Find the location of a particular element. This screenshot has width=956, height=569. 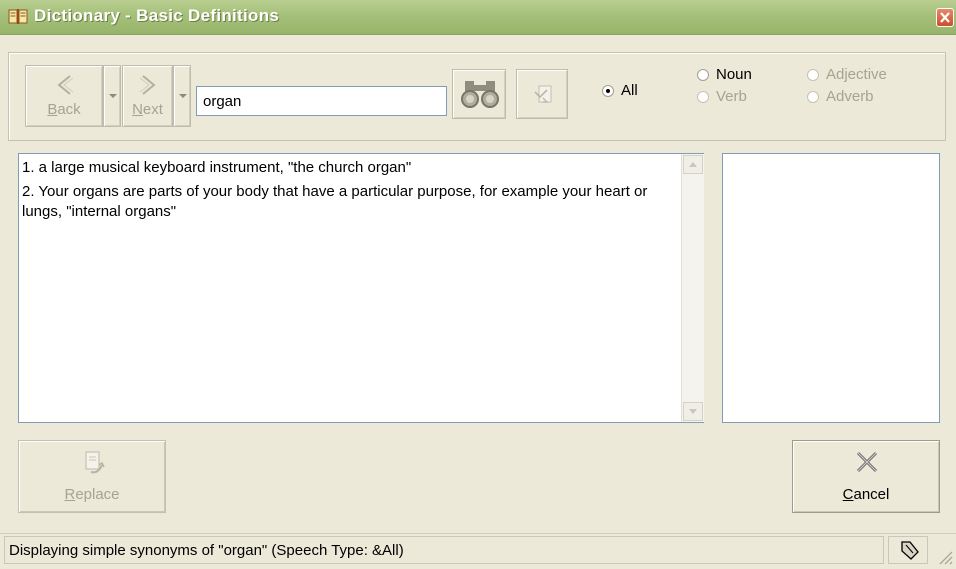

lookup-button is located at coordinates (542, 94).